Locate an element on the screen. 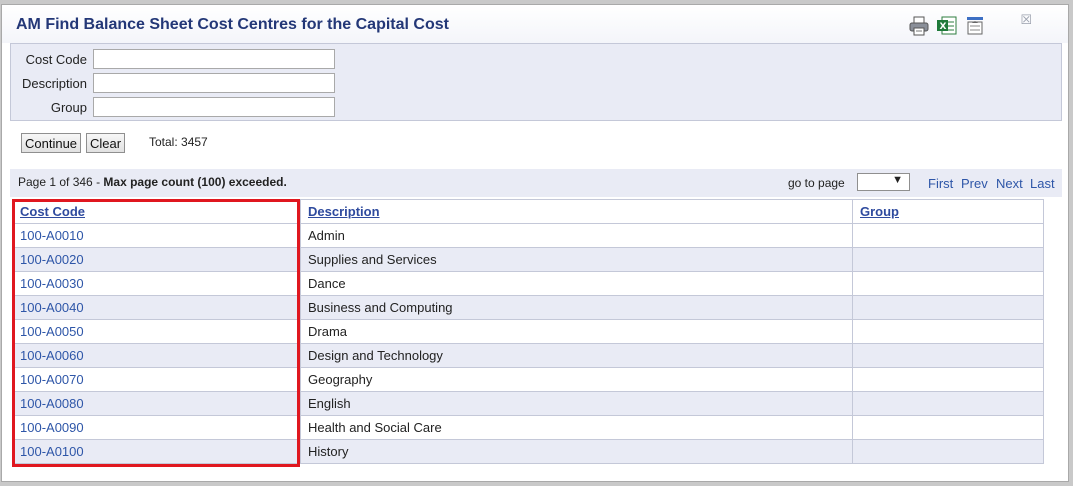 The image size is (1073, 486). description-input is located at coordinates (214, 83).